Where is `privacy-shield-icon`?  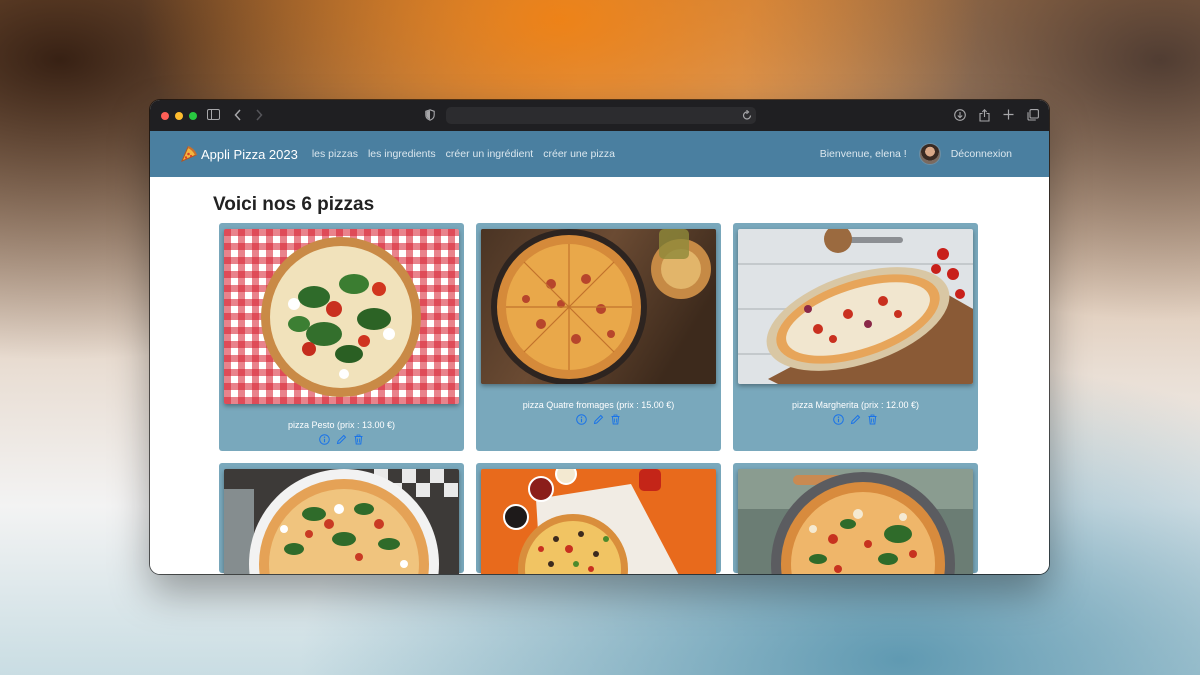 privacy-shield-icon is located at coordinates (430, 115).